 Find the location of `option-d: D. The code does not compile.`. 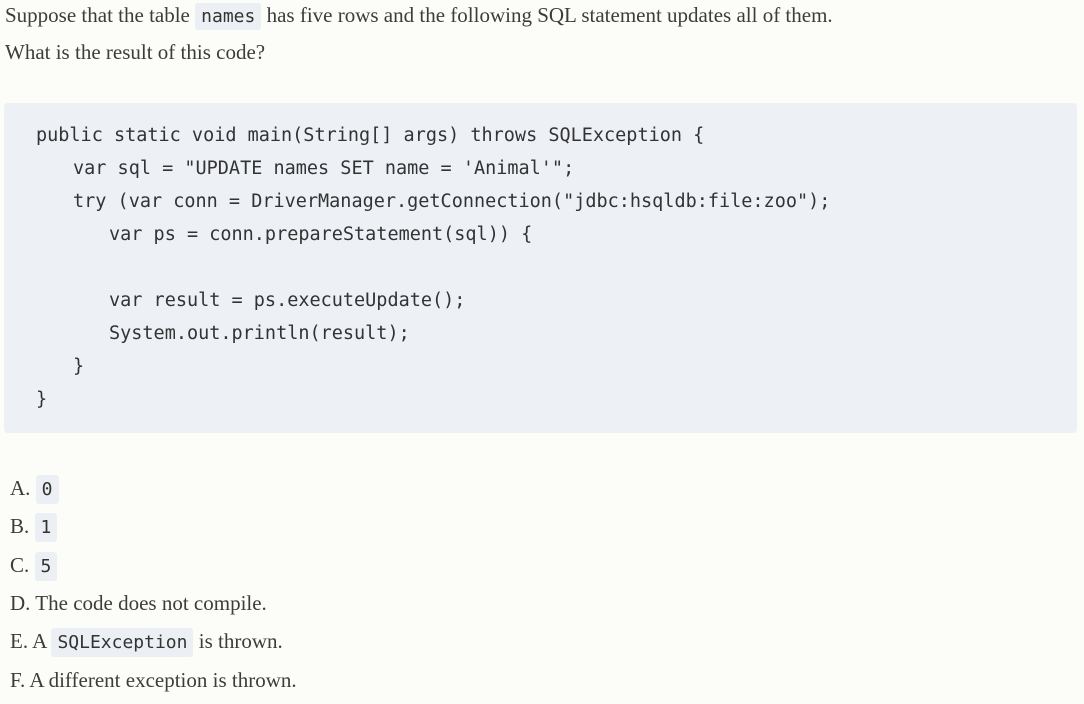

option-d: D. The code does not compile. is located at coordinates (138, 603).